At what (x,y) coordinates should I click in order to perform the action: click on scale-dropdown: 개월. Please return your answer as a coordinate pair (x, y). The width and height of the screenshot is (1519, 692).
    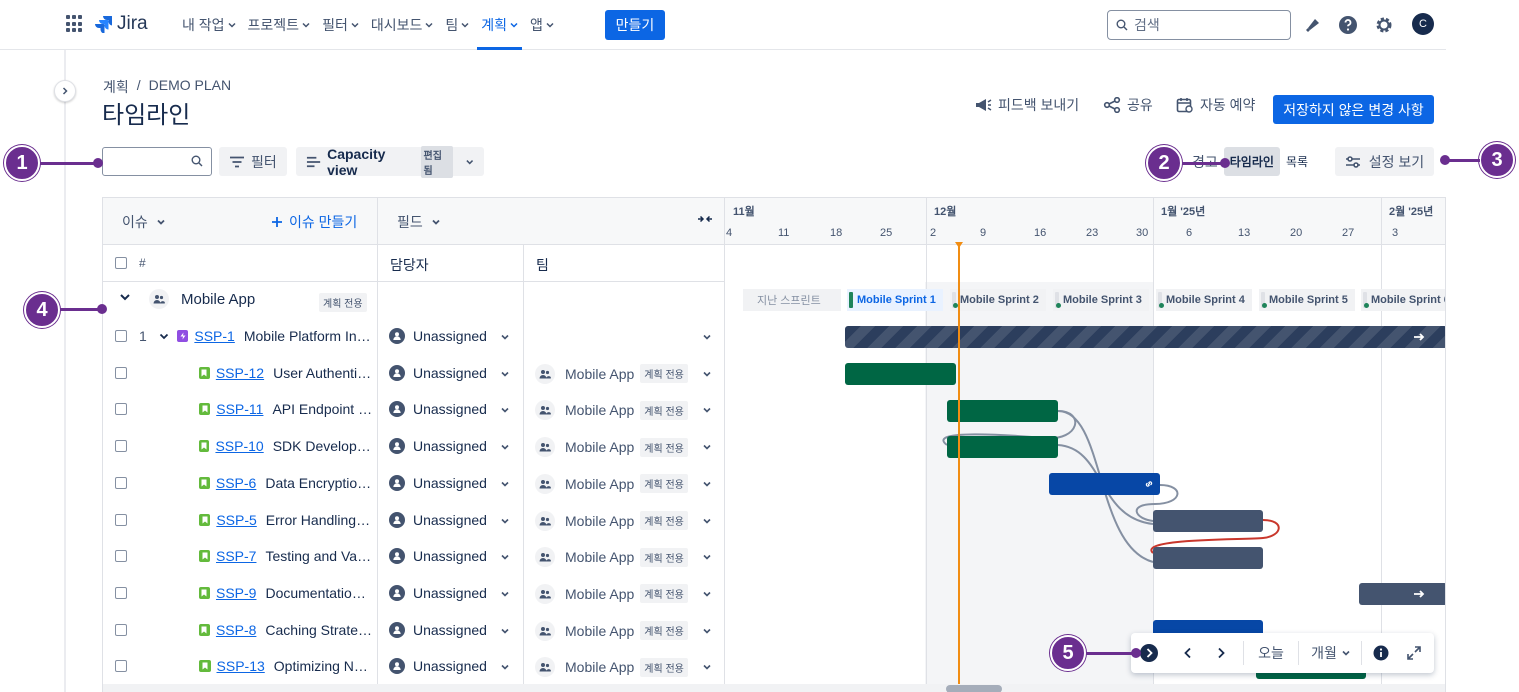
    Looking at the image, I should click on (1331, 653).